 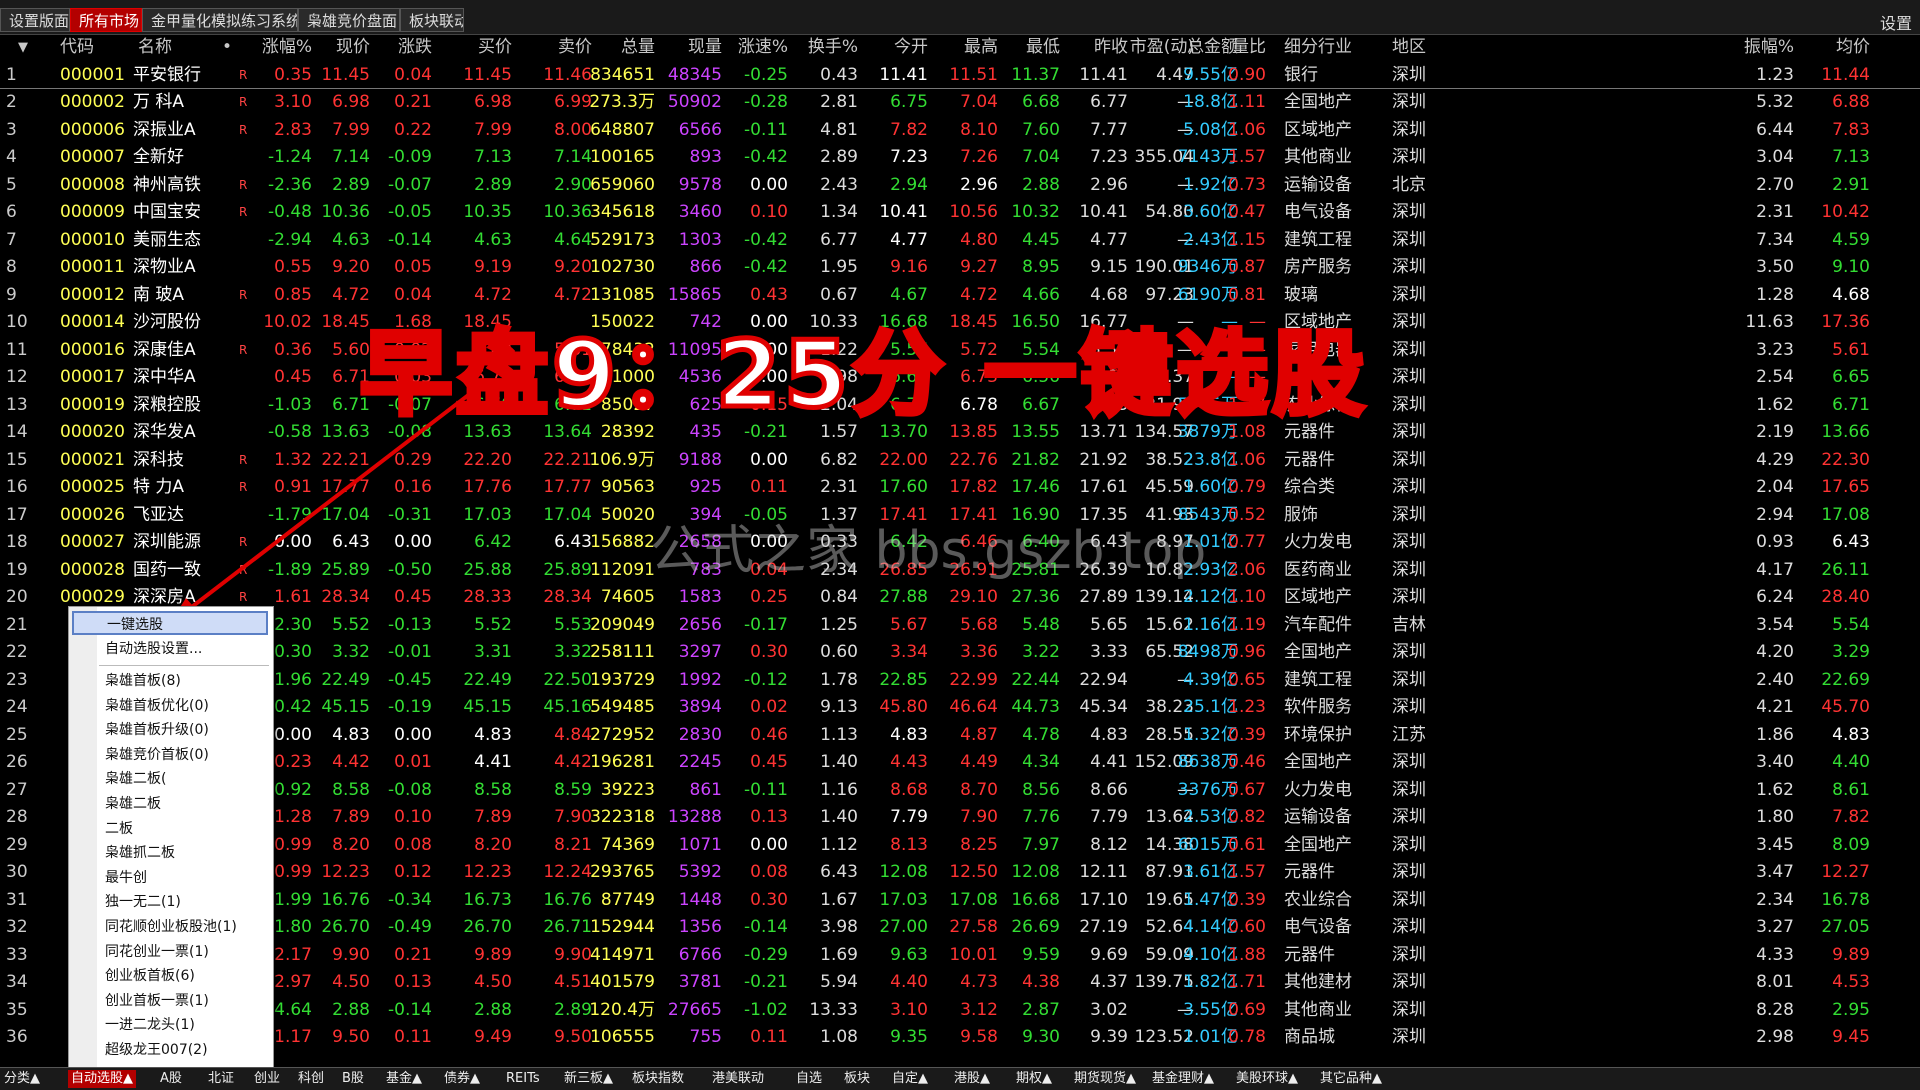 I want to click on menu-item: 枭雄抓二板, so click(x=140, y=853).